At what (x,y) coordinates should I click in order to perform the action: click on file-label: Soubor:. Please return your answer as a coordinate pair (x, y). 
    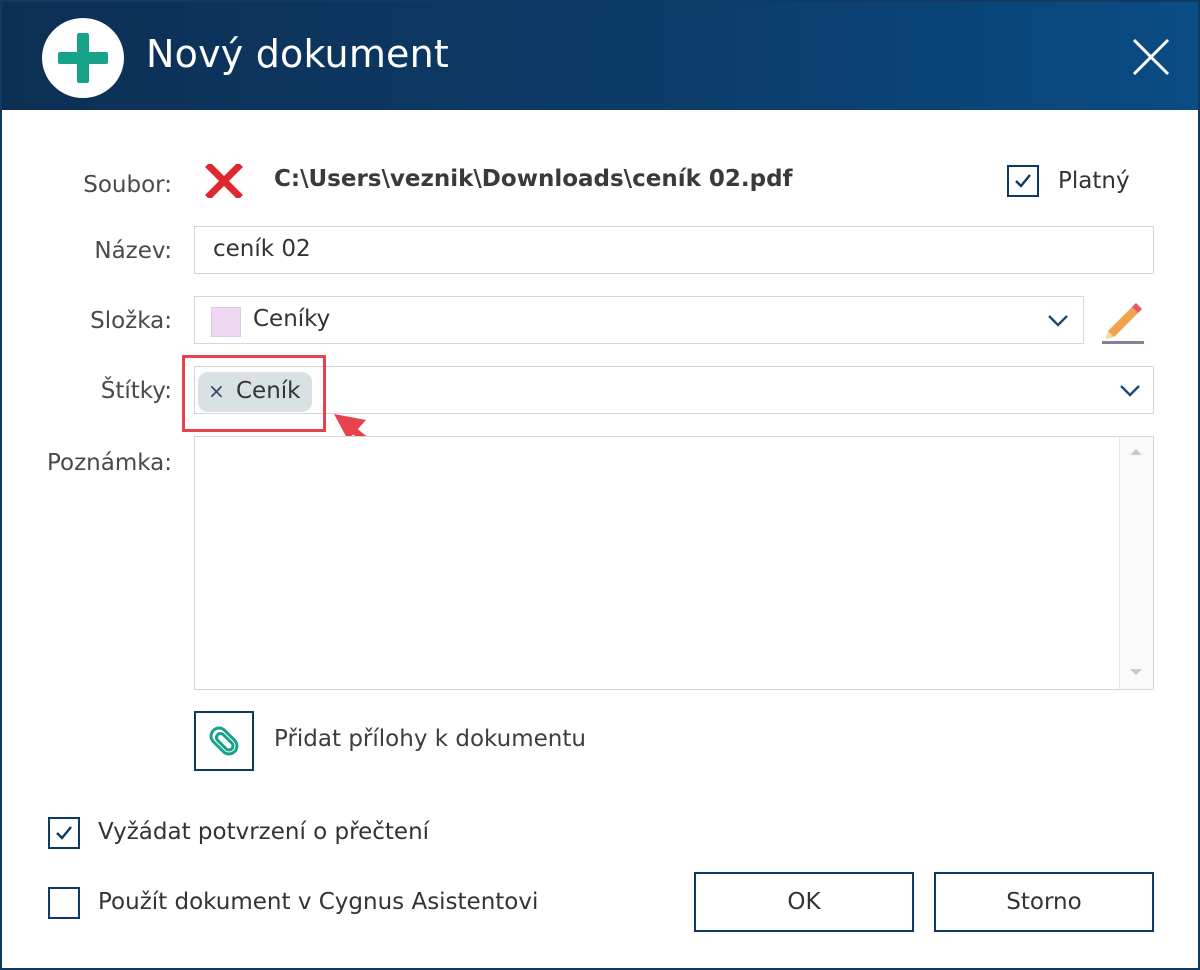
    Looking at the image, I should click on (127, 185).